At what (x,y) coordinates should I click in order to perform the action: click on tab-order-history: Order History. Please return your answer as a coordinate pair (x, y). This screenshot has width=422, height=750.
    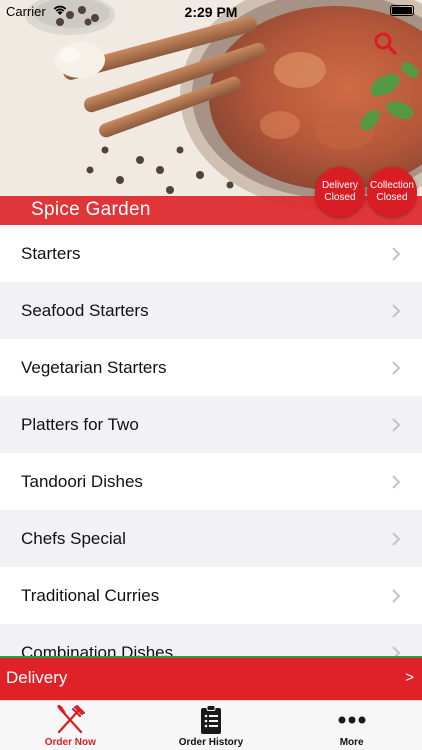
    Looking at the image, I should click on (211, 725).